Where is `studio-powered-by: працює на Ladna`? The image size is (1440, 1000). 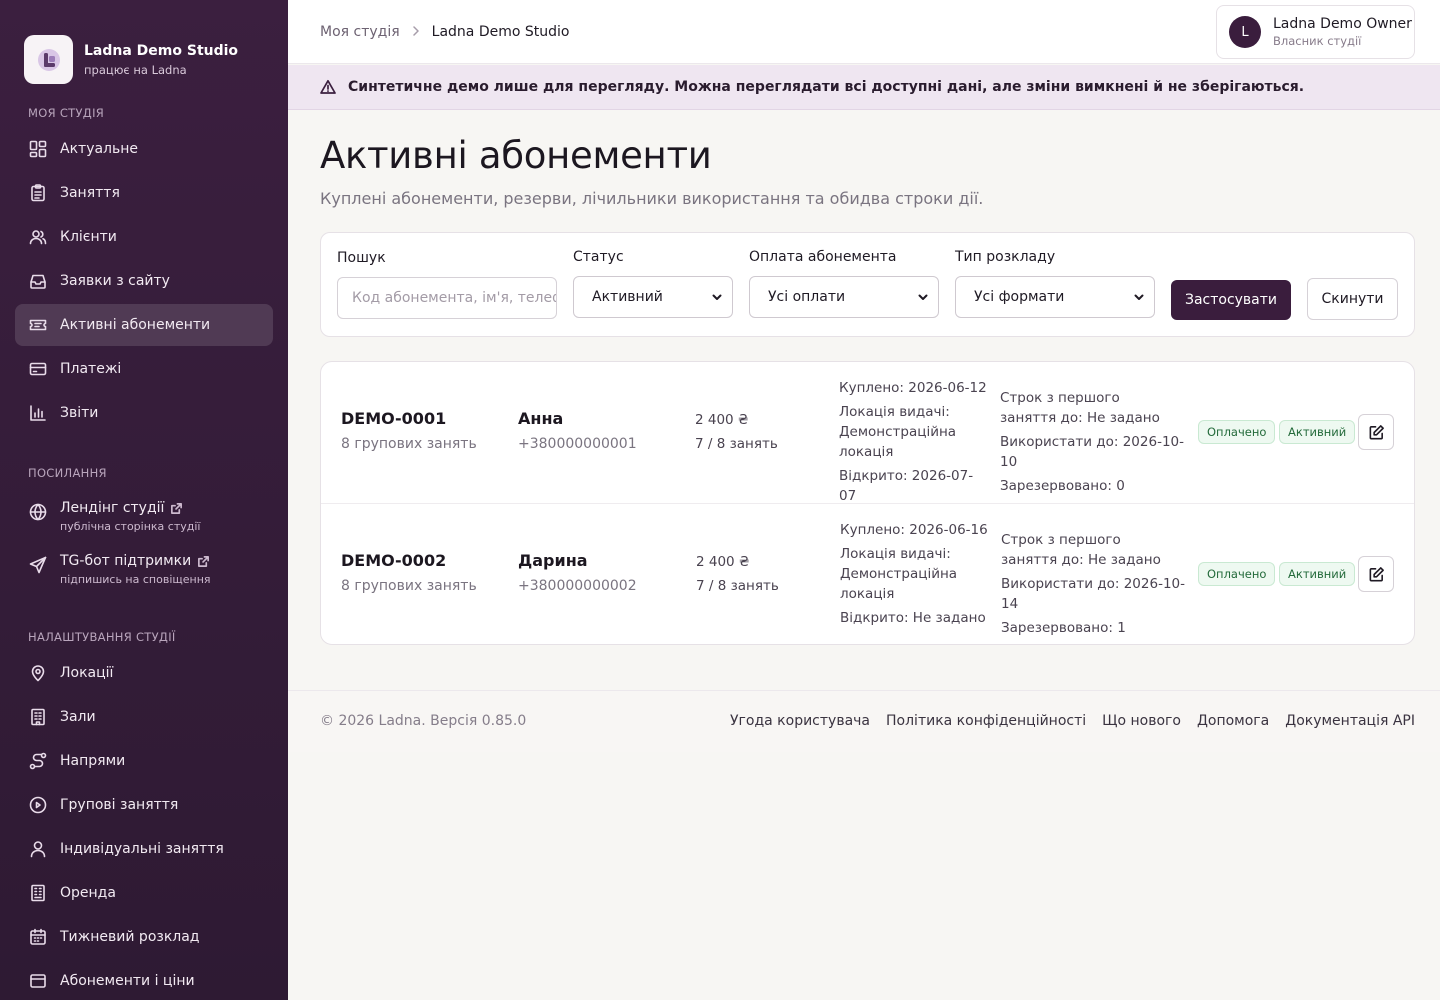 studio-powered-by: працює на Ladna is located at coordinates (135, 70).